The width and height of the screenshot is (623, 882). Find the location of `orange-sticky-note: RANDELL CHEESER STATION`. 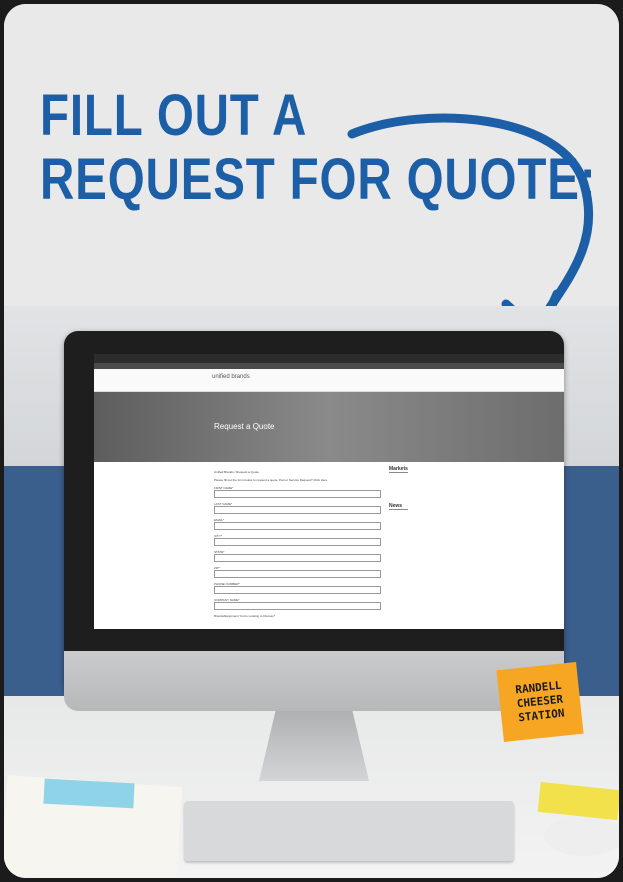

orange-sticky-note: RANDELL CHEESER STATION is located at coordinates (540, 702).